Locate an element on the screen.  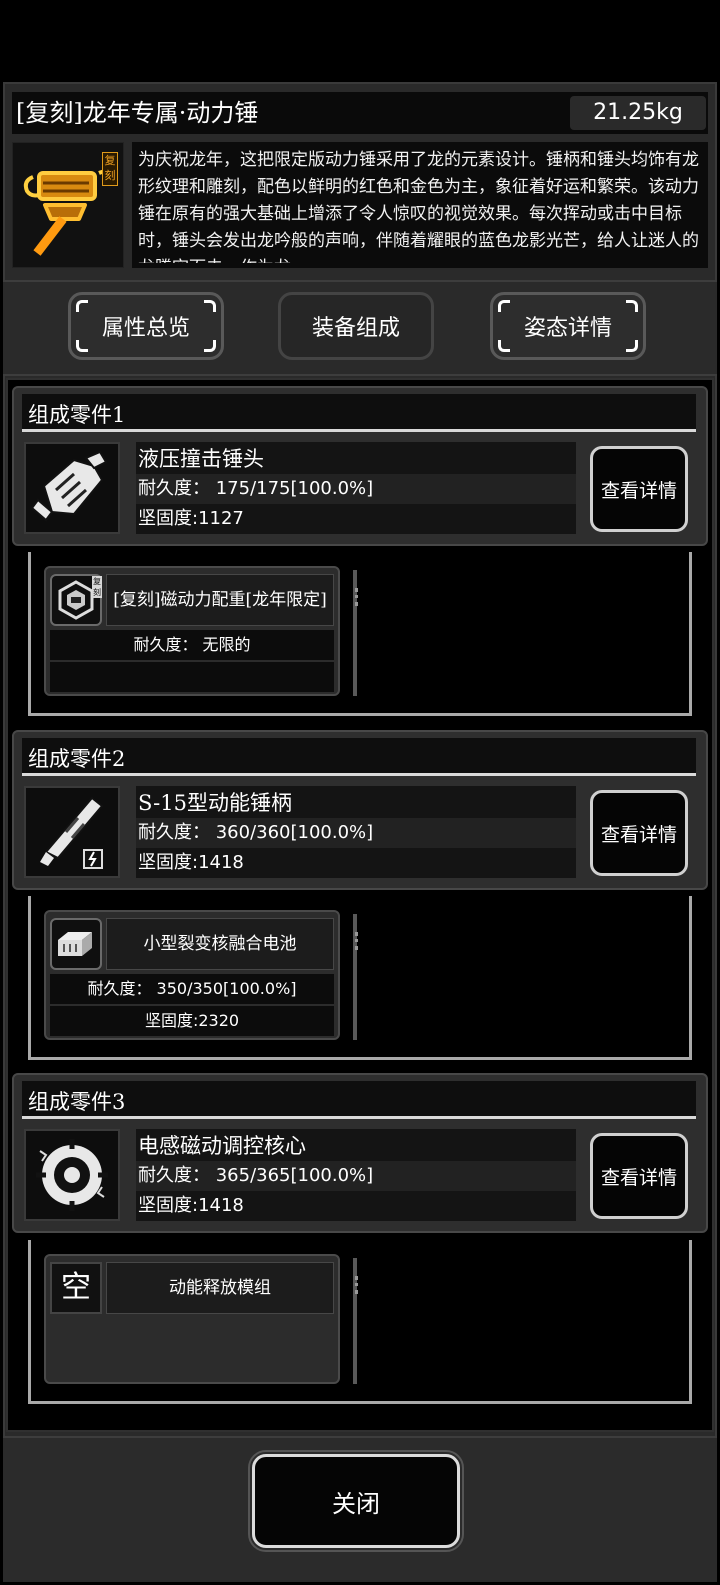
component-durability: 耐久度： 175/175[100.0%] is located at coordinates (256, 488).